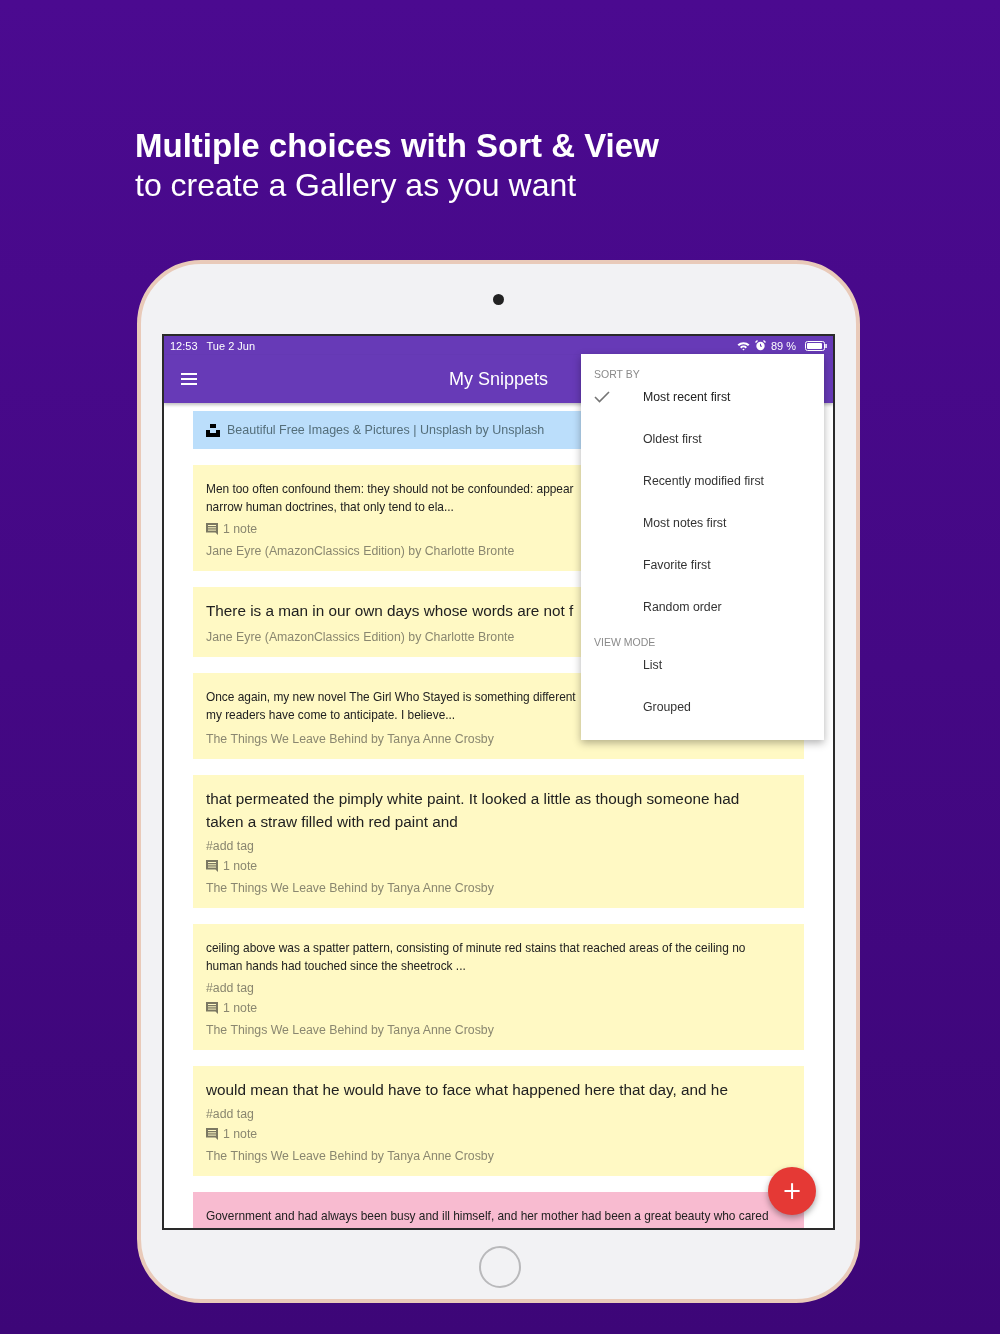 This screenshot has width=1000, height=1334. Describe the element at coordinates (390, 611) in the screenshot. I see `snippet-text: There is a man in our own days whose words are not f` at that location.